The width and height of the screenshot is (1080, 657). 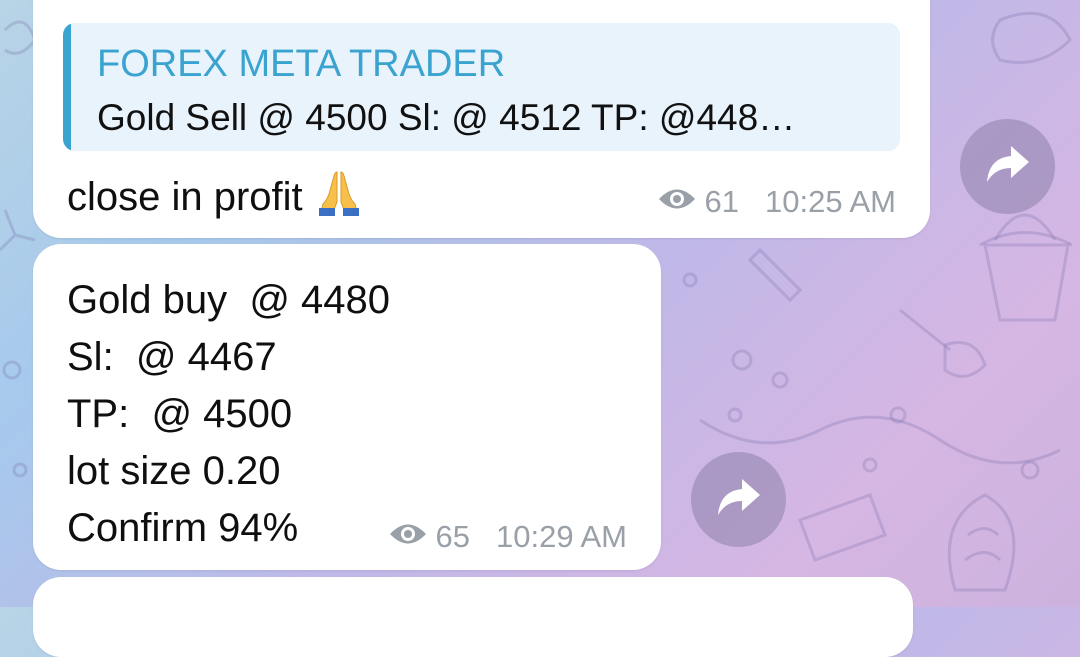 I want to click on message-line: Sl: @ 4467, so click(x=172, y=357).